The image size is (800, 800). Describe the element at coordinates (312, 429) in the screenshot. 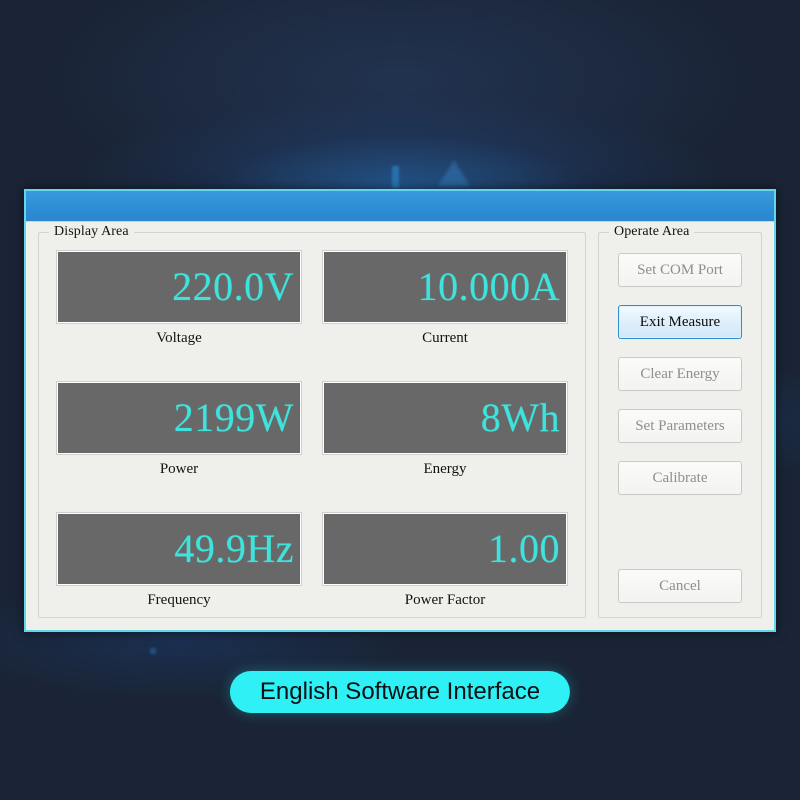

I see `meter-row: 2199W Power 8Wh Energy` at that location.